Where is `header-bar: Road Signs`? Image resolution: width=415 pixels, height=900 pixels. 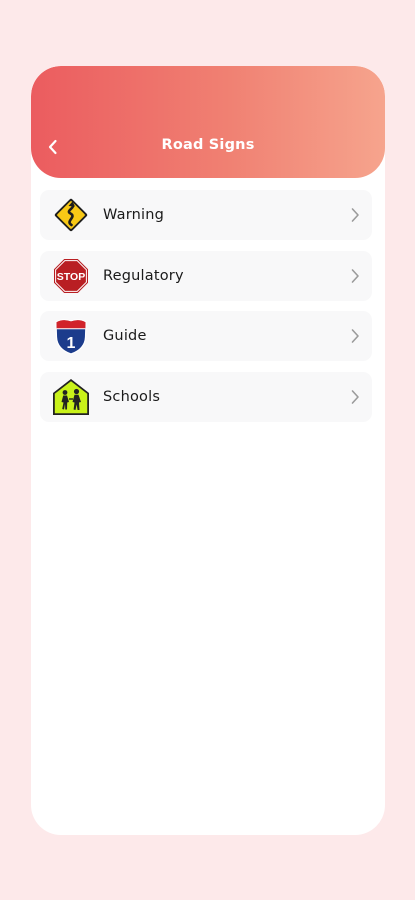 header-bar: Road Signs is located at coordinates (208, 122).